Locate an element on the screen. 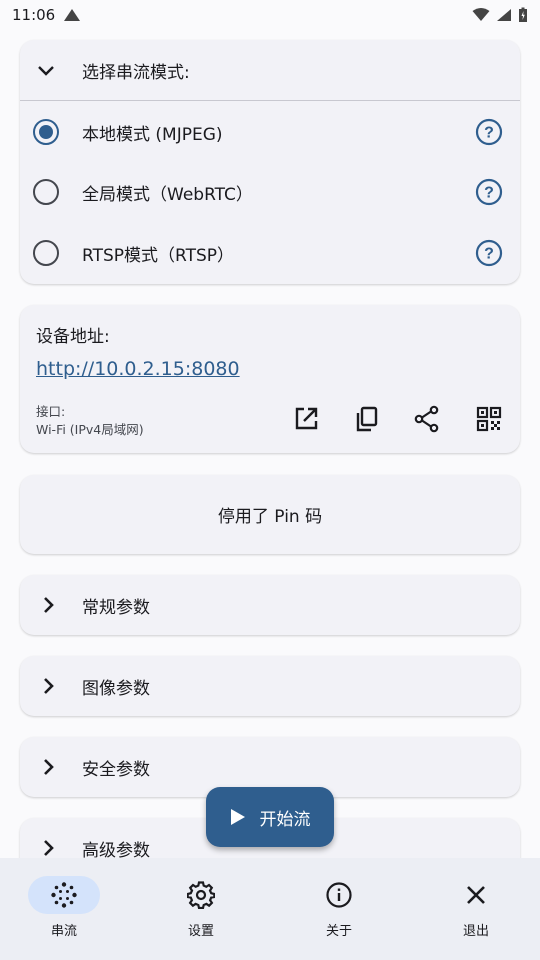 The width and height of the screenshot is (540, 960). section-image-params: 图像参数 is located at coordinates (270, 686).